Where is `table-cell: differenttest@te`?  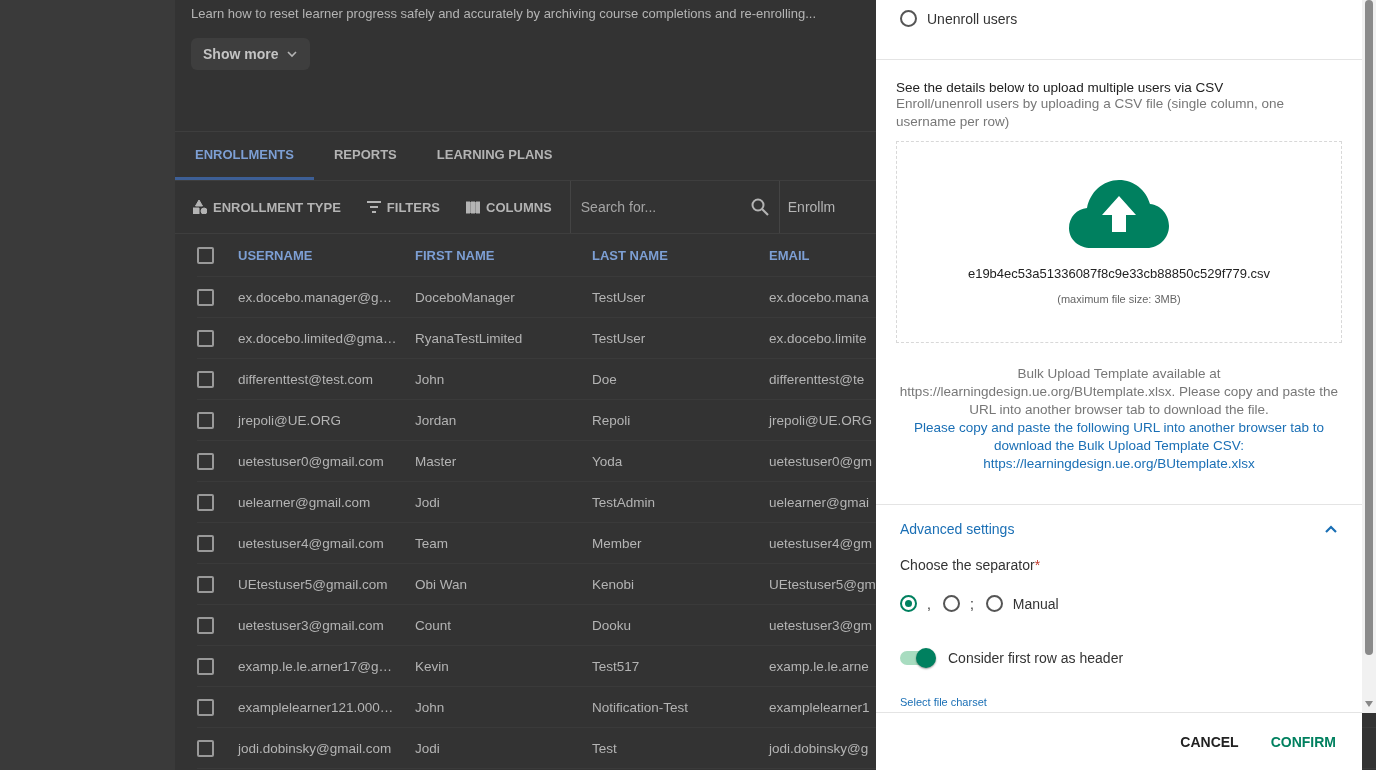 table-cell: differenttest@te is located at coordinates (817, 379).